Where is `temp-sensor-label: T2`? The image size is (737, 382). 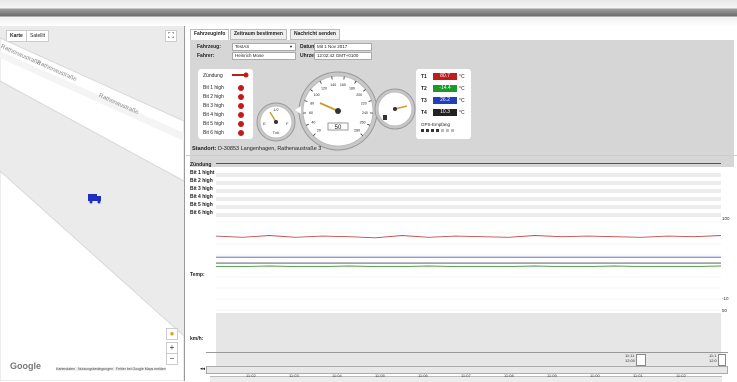 temp-sensor-label: T2 is located at coordinates (424, 89).